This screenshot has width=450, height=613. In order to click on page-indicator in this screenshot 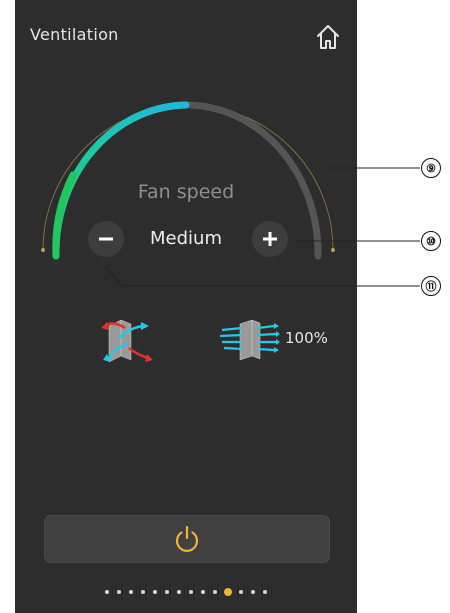, I will do `click(186, 592)`.